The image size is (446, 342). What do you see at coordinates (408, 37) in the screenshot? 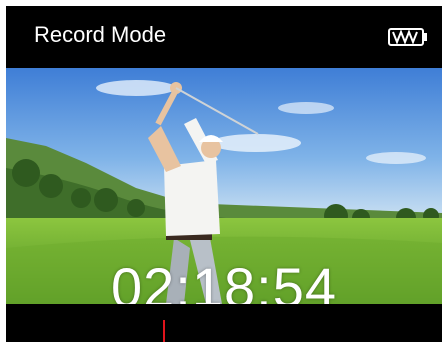
I see `battery-full-icon` at bounding box center [408, 37].